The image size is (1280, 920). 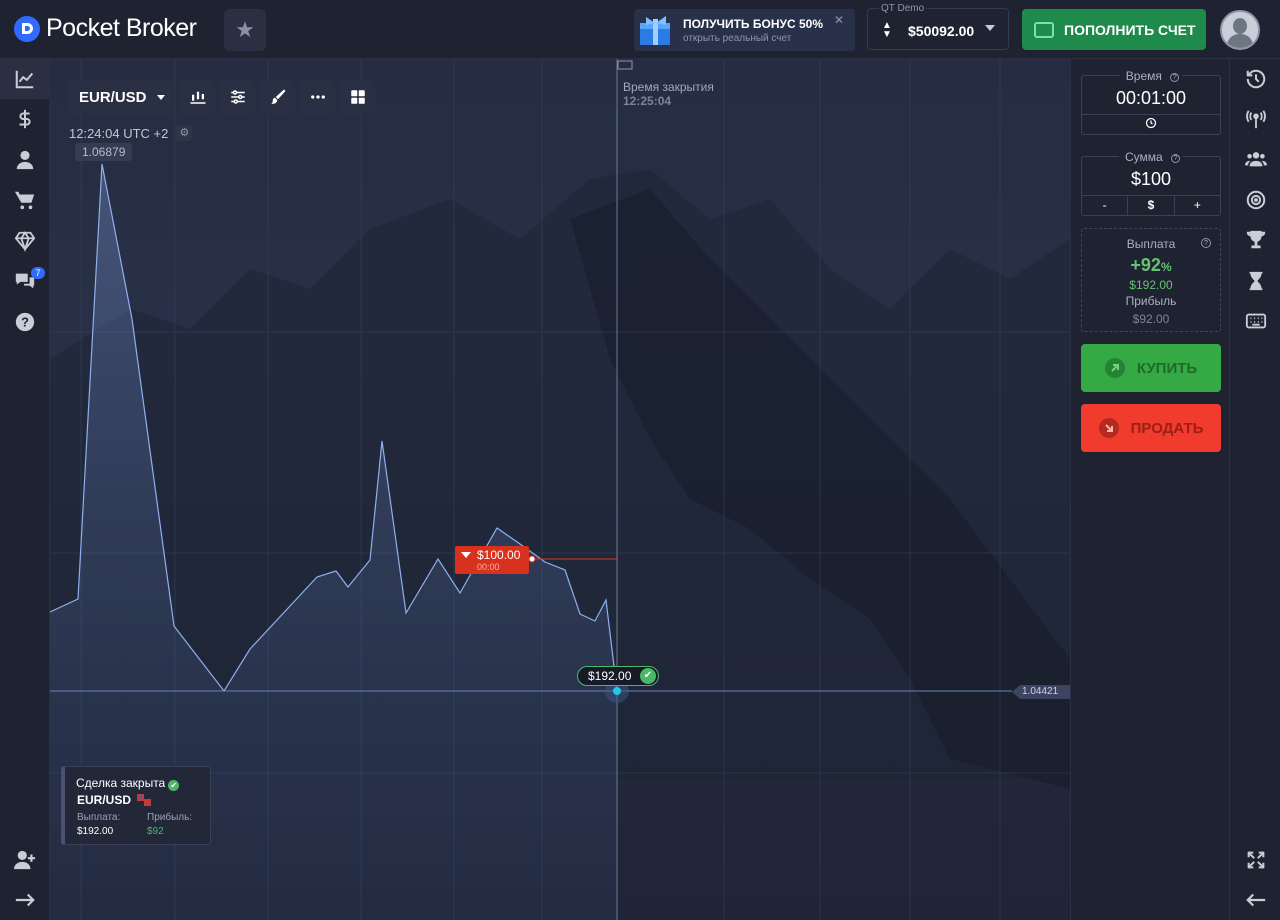 I want to click on dollar-icon, so click(x=25, y=119).